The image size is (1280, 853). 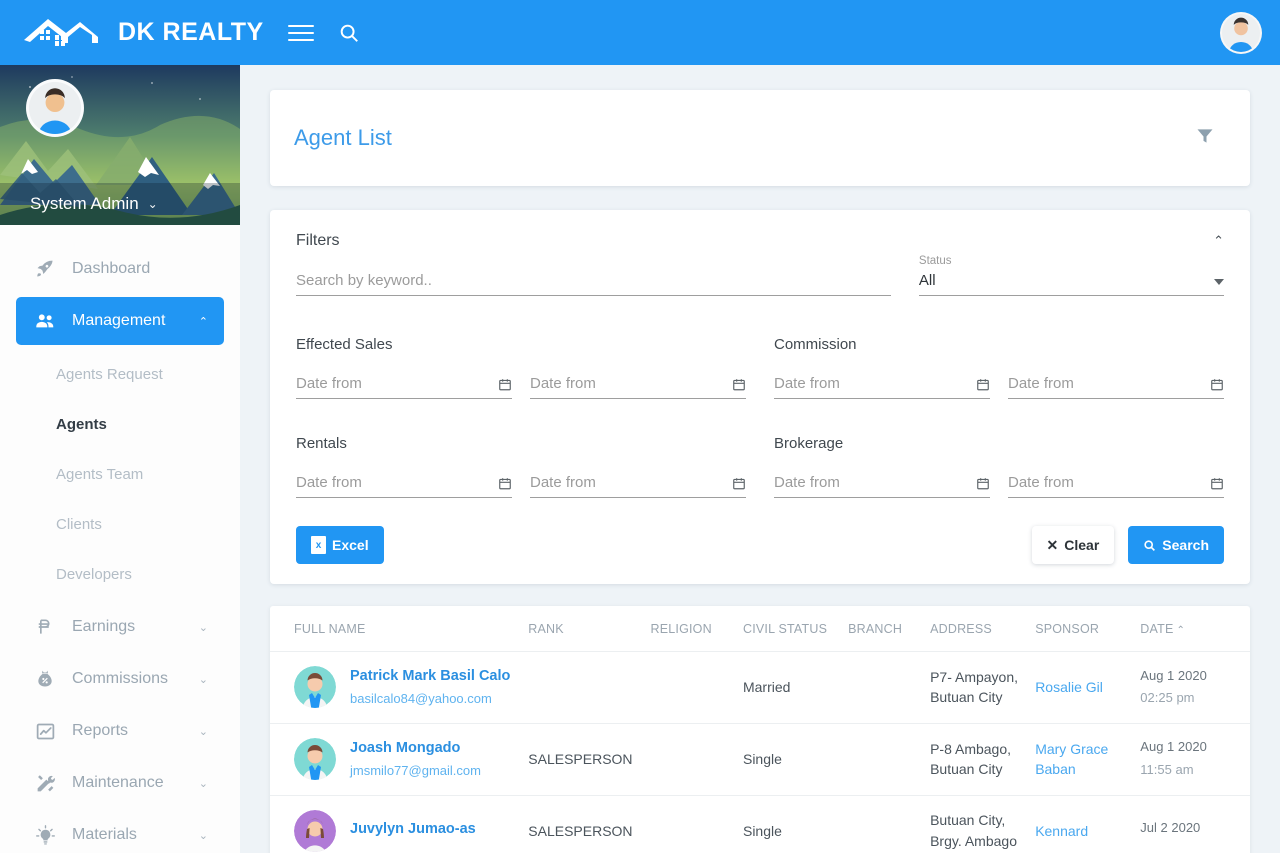 I want to click on search-input: Search by keyword.., so click(x=593, y=280).